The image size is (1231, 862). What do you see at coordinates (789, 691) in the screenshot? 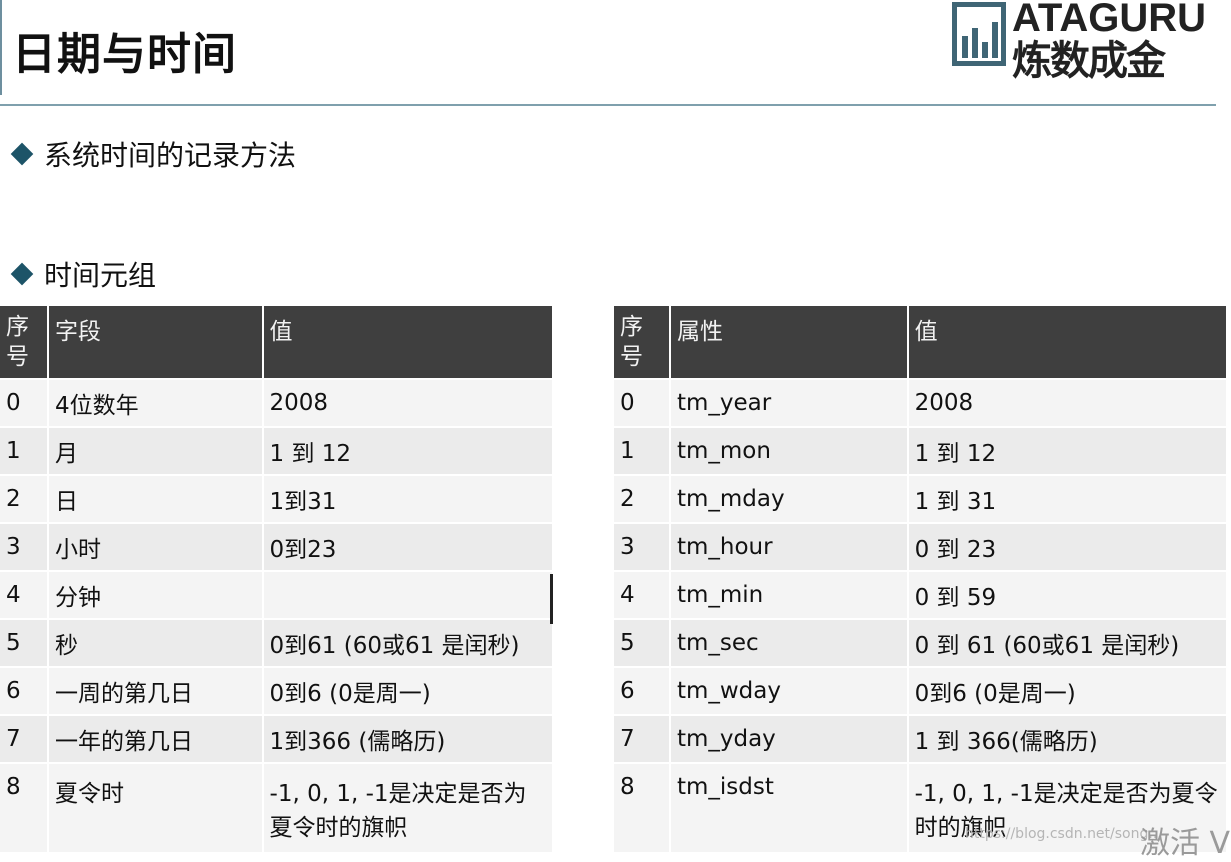
I see `cell-attribute: tm_wday` at bounding box center [789, 691].